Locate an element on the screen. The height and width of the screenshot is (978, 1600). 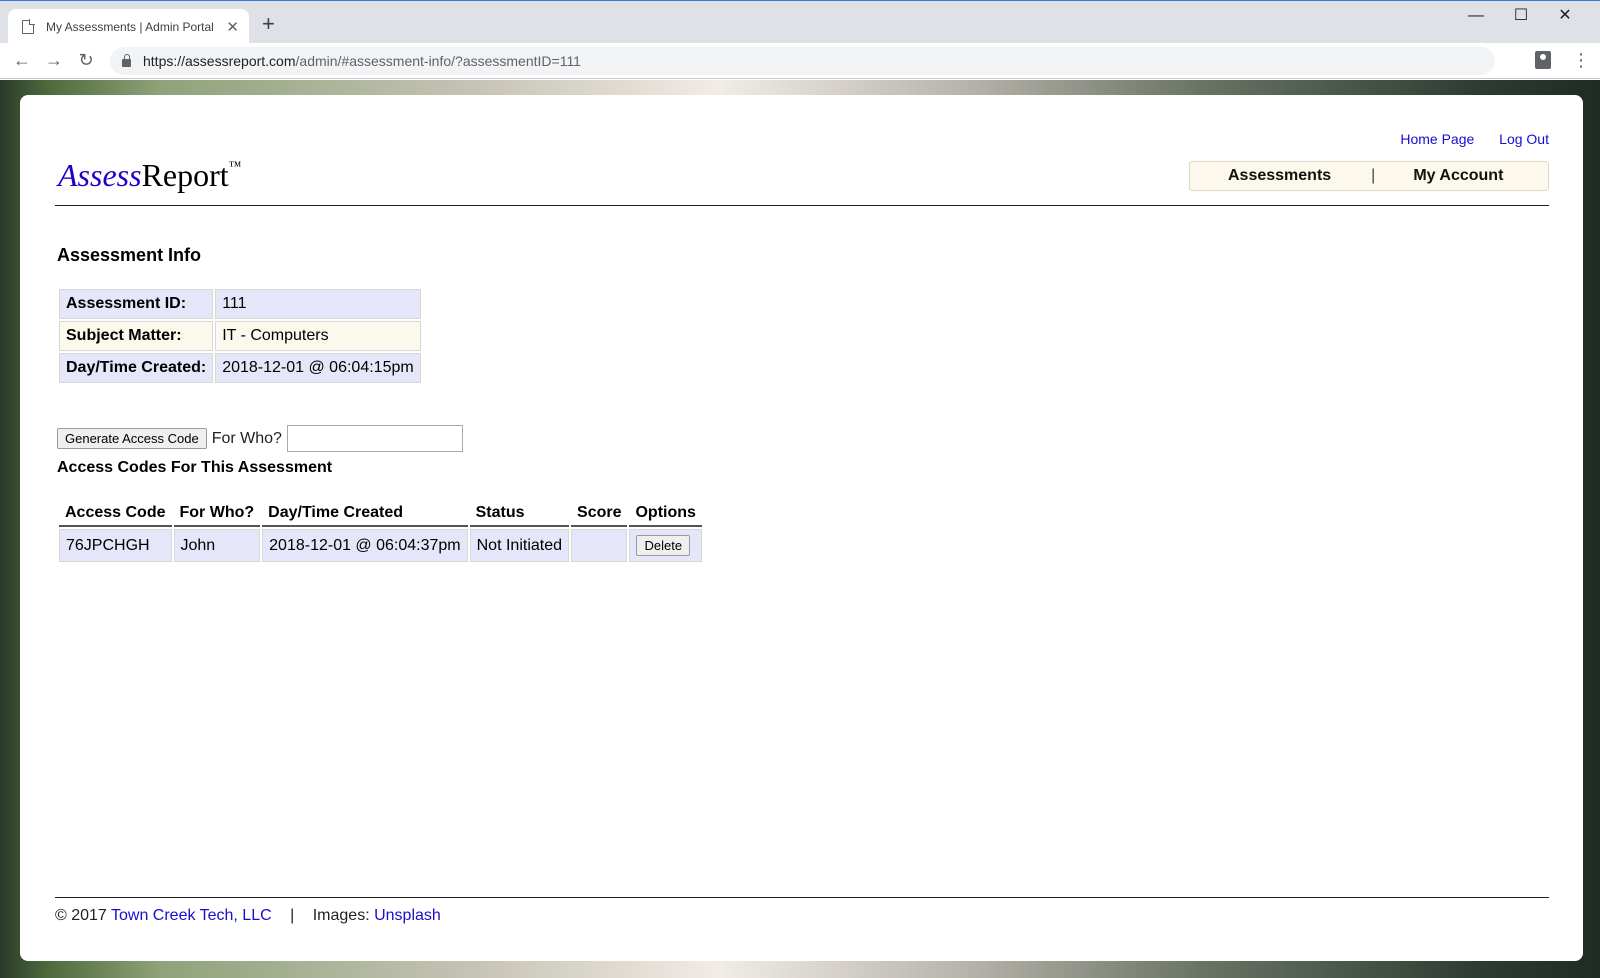
for-who-cell: John is located at coordinates (217, 545).